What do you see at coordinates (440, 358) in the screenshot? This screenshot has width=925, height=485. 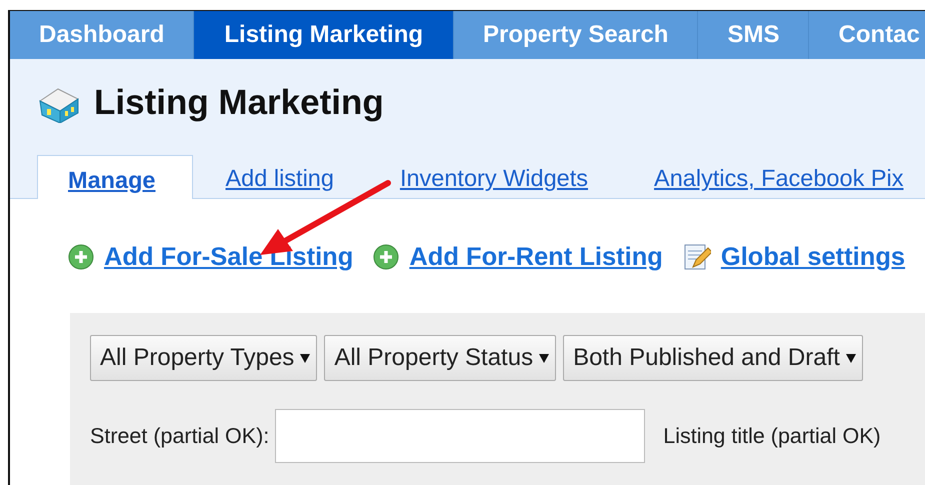 I see `dropdown: All Property Status` at bounding box center [440, 358].